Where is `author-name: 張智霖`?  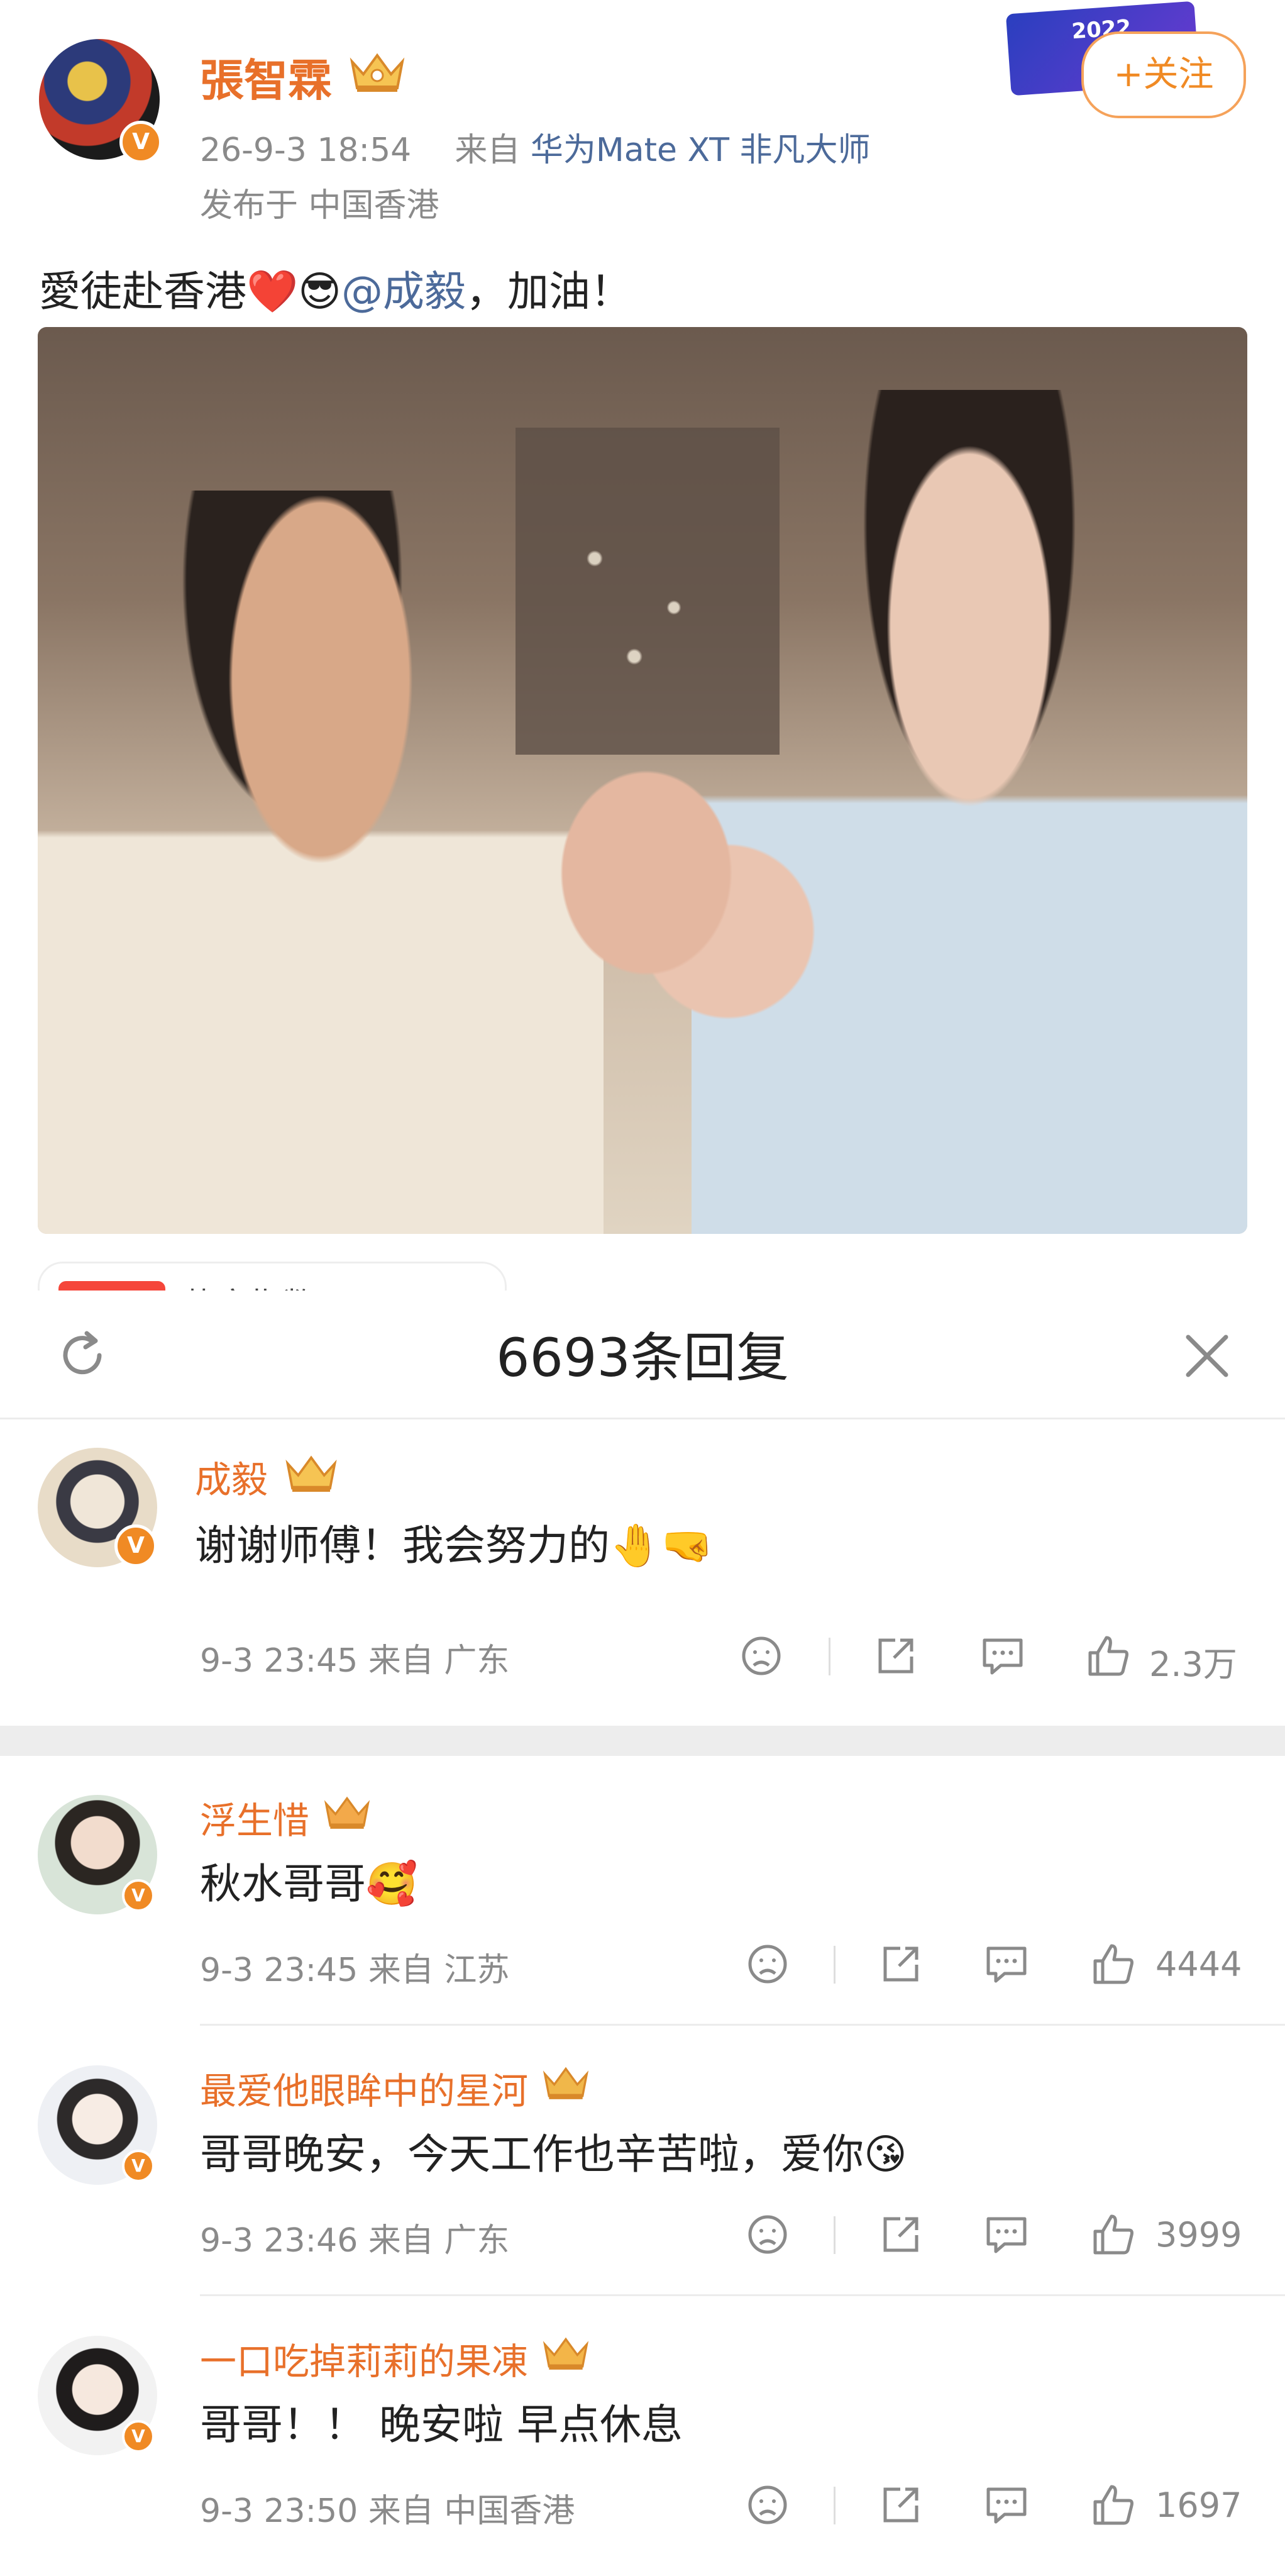 author-name: 張智霖 is located at coordinates (266, 77).